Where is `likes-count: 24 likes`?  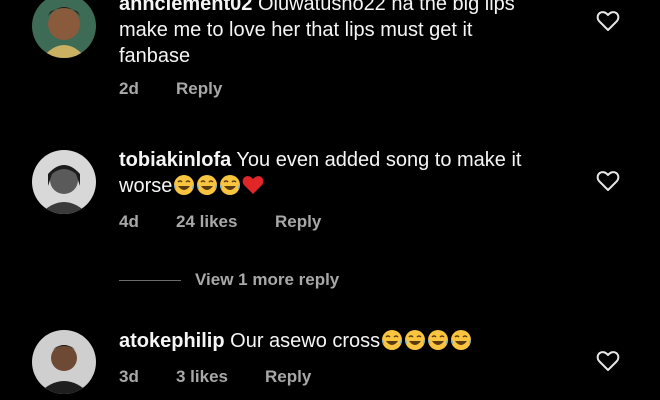 likes-count: 24 likes is located at coordinates (206, 222).